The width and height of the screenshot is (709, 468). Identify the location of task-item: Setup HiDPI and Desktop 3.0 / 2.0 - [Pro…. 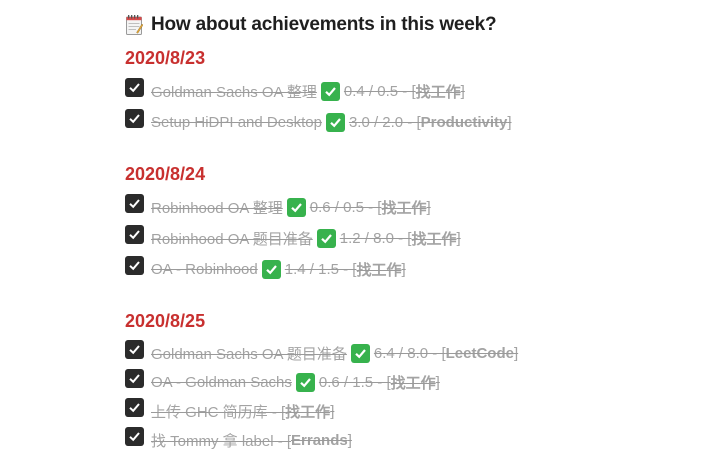
(405, 122).